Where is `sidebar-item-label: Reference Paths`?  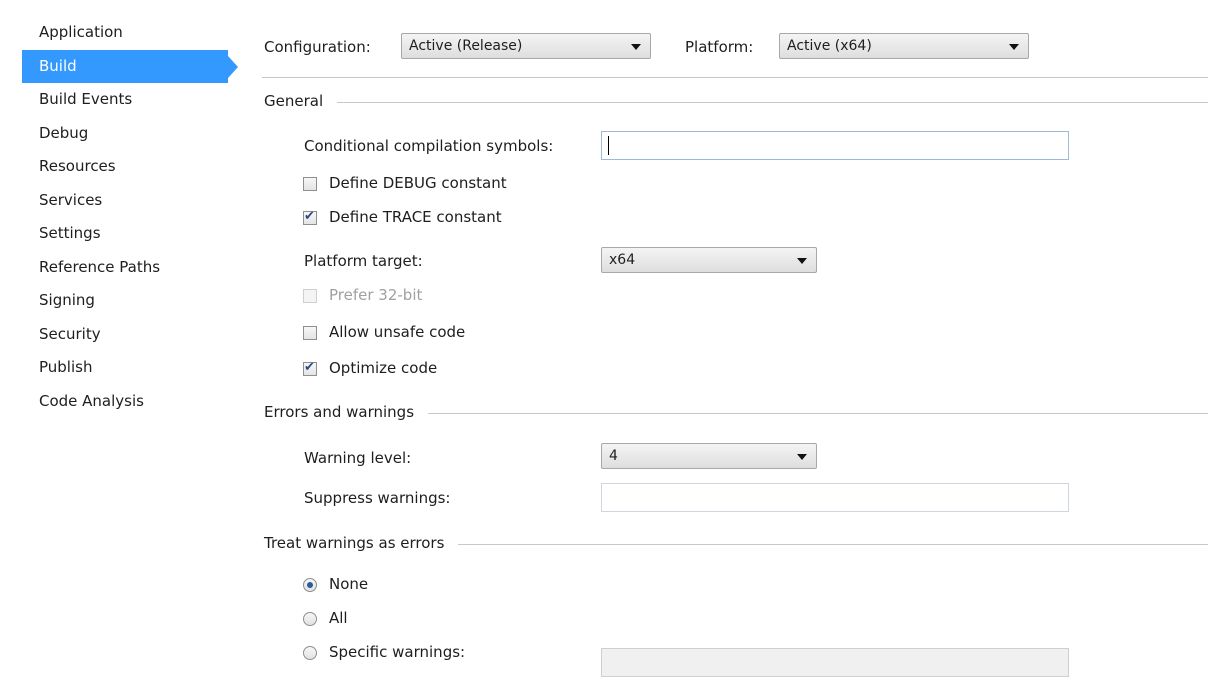
sidebar-item-label: Reference Paths is located at coordinates (100, 267).